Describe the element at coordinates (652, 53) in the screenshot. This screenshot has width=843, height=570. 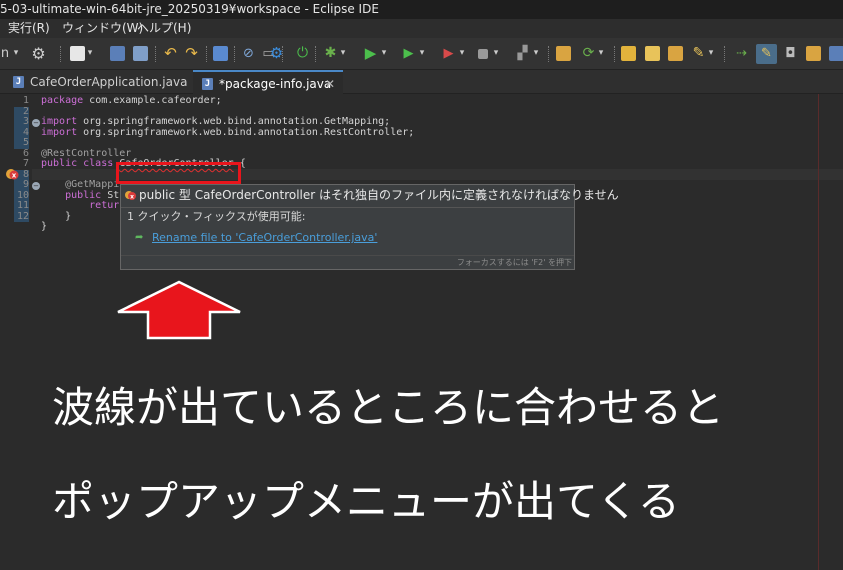
I see `open-folder-icon` at that location.